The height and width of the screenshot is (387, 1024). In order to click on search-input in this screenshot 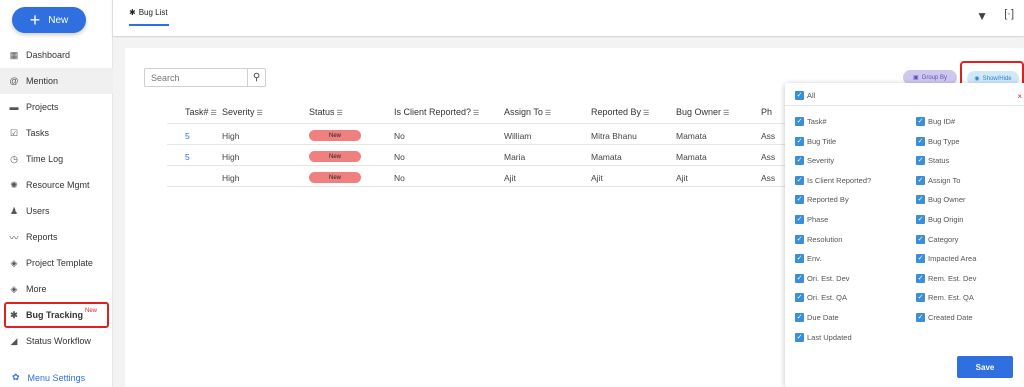, I will do `click(196, 77)`.